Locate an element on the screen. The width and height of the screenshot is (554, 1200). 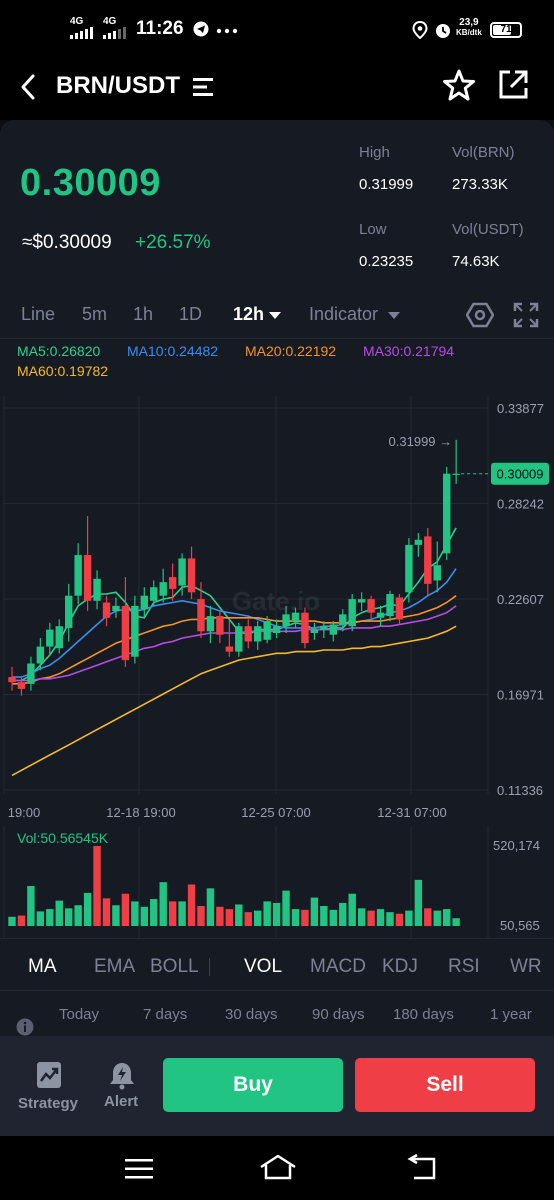
star-icon is located at coordinates (459, 85).